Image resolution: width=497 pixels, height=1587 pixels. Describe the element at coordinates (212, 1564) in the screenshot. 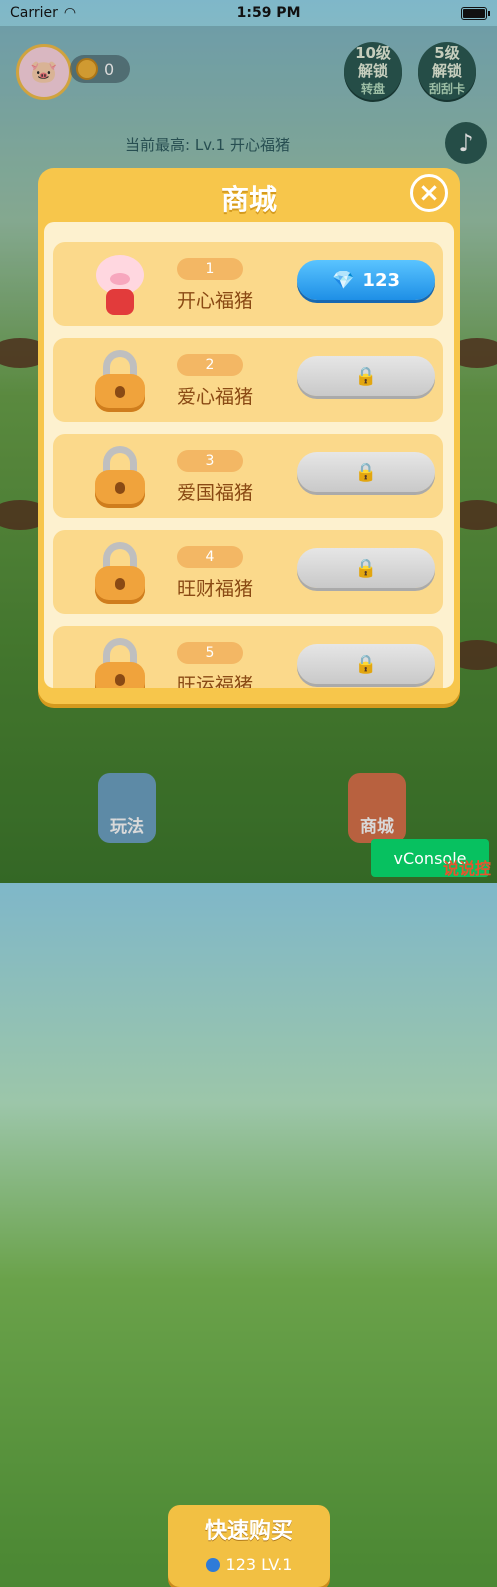

I see `gem-icon` at that location.